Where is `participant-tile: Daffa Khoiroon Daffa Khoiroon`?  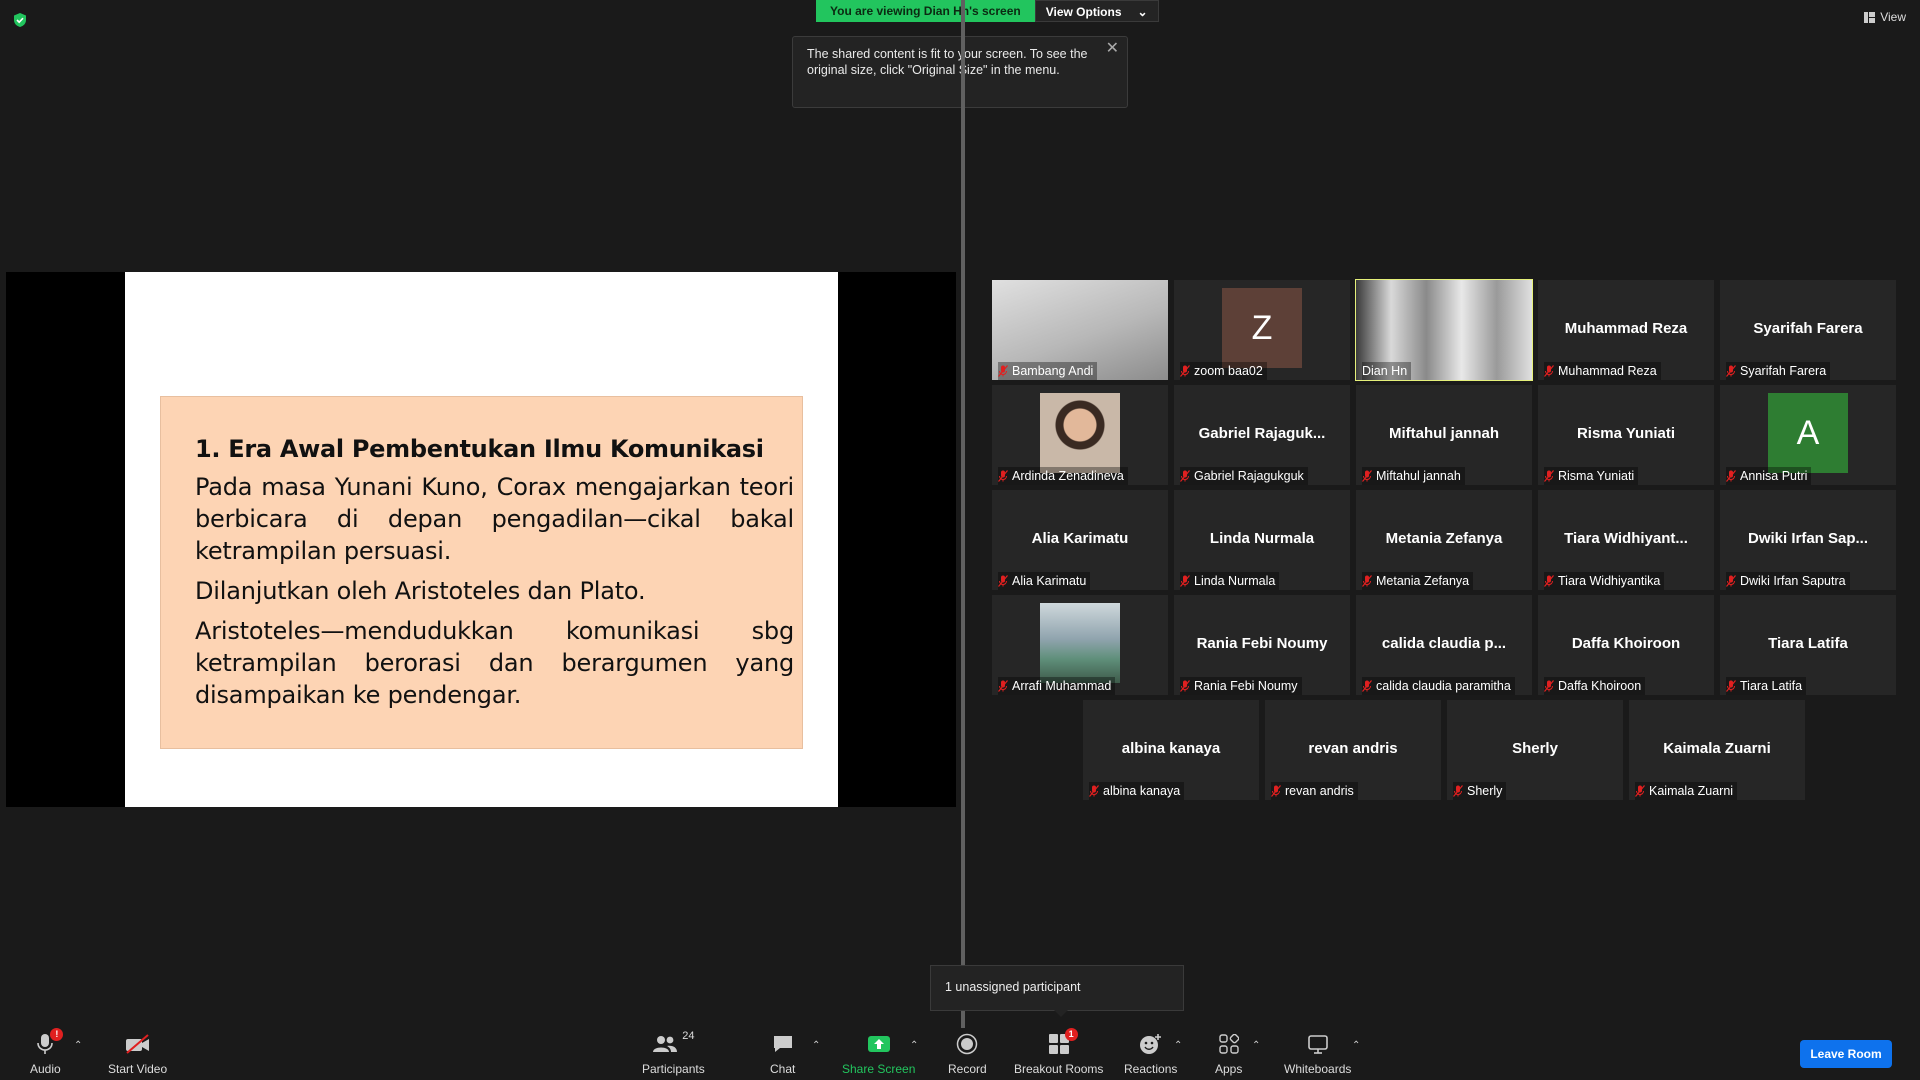
participant-tile: Daffa Khoiroon Daffa Khoiroon is located at coordinates (1626, 645).